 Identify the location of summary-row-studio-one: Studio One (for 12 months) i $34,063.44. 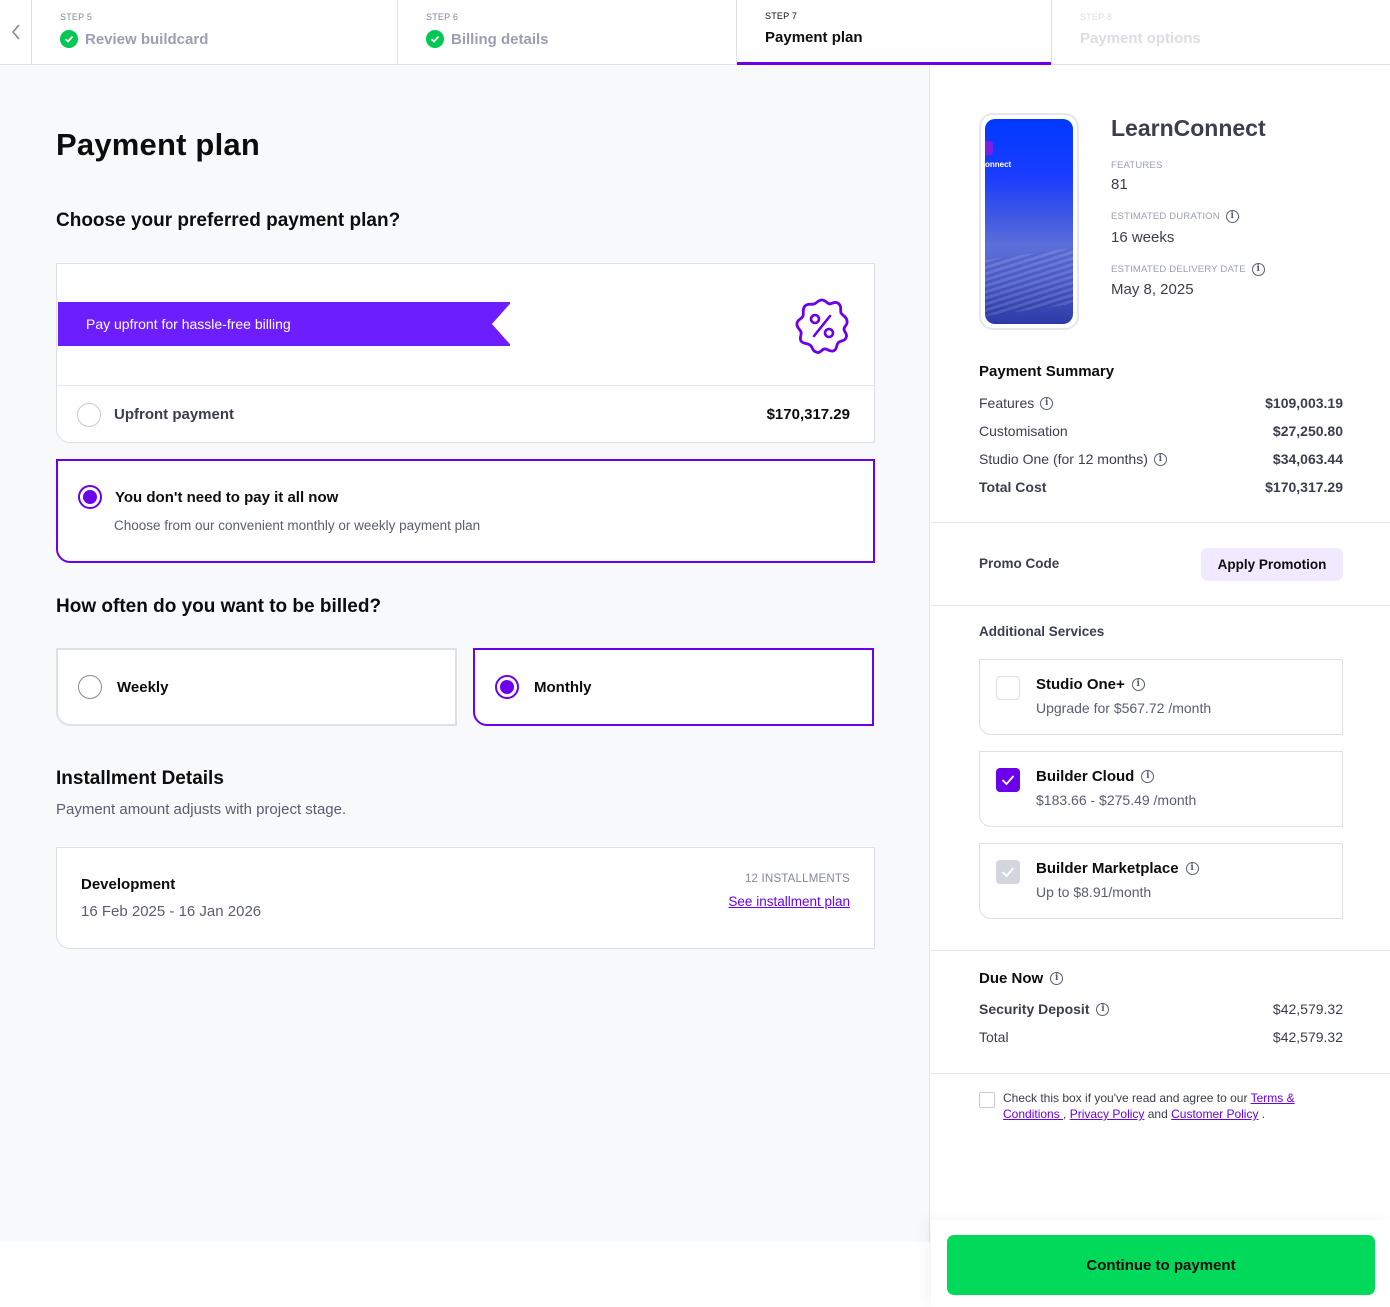
(1161, 459).